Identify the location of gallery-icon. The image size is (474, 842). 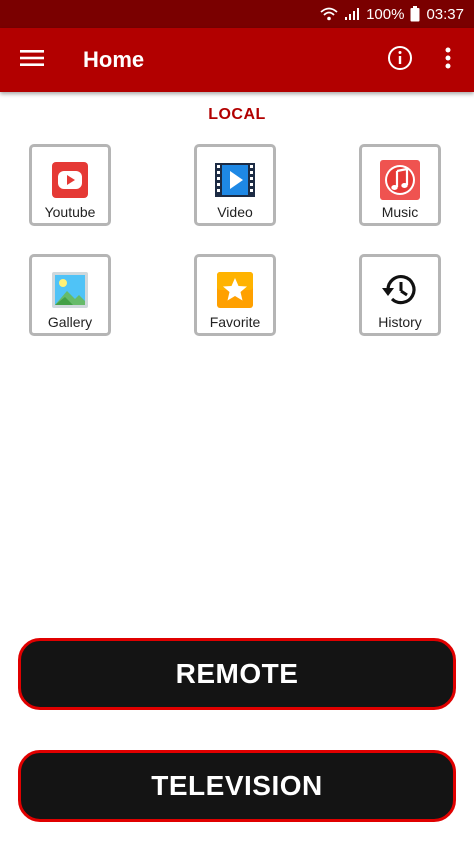
(70, 290).